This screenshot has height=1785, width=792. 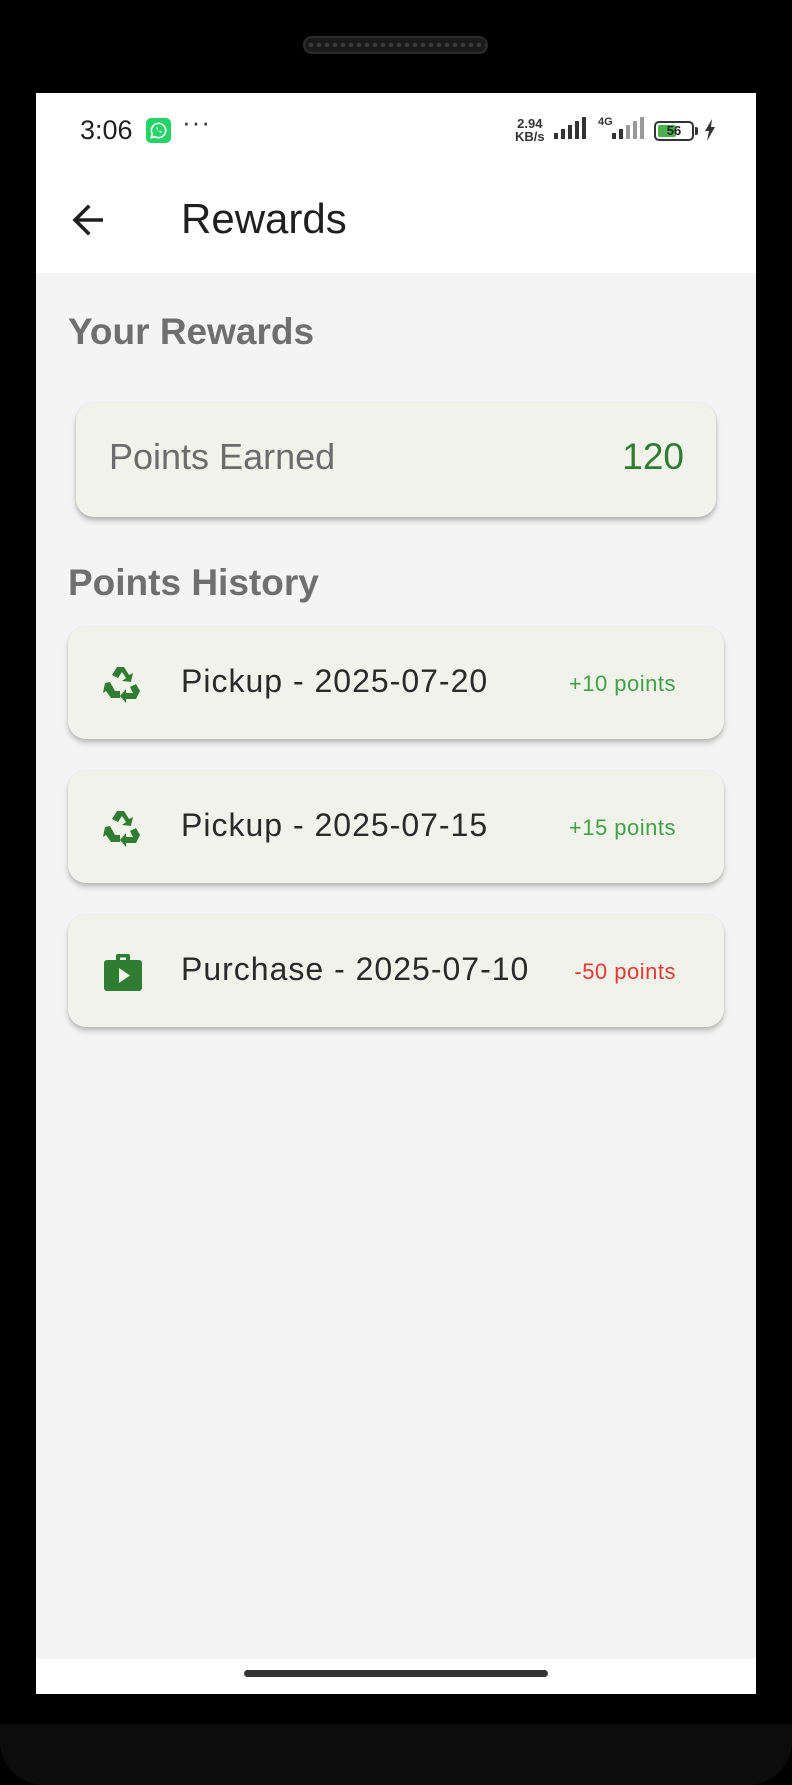 I want to click on whatsapp-icon, so click(x=158, y=130).